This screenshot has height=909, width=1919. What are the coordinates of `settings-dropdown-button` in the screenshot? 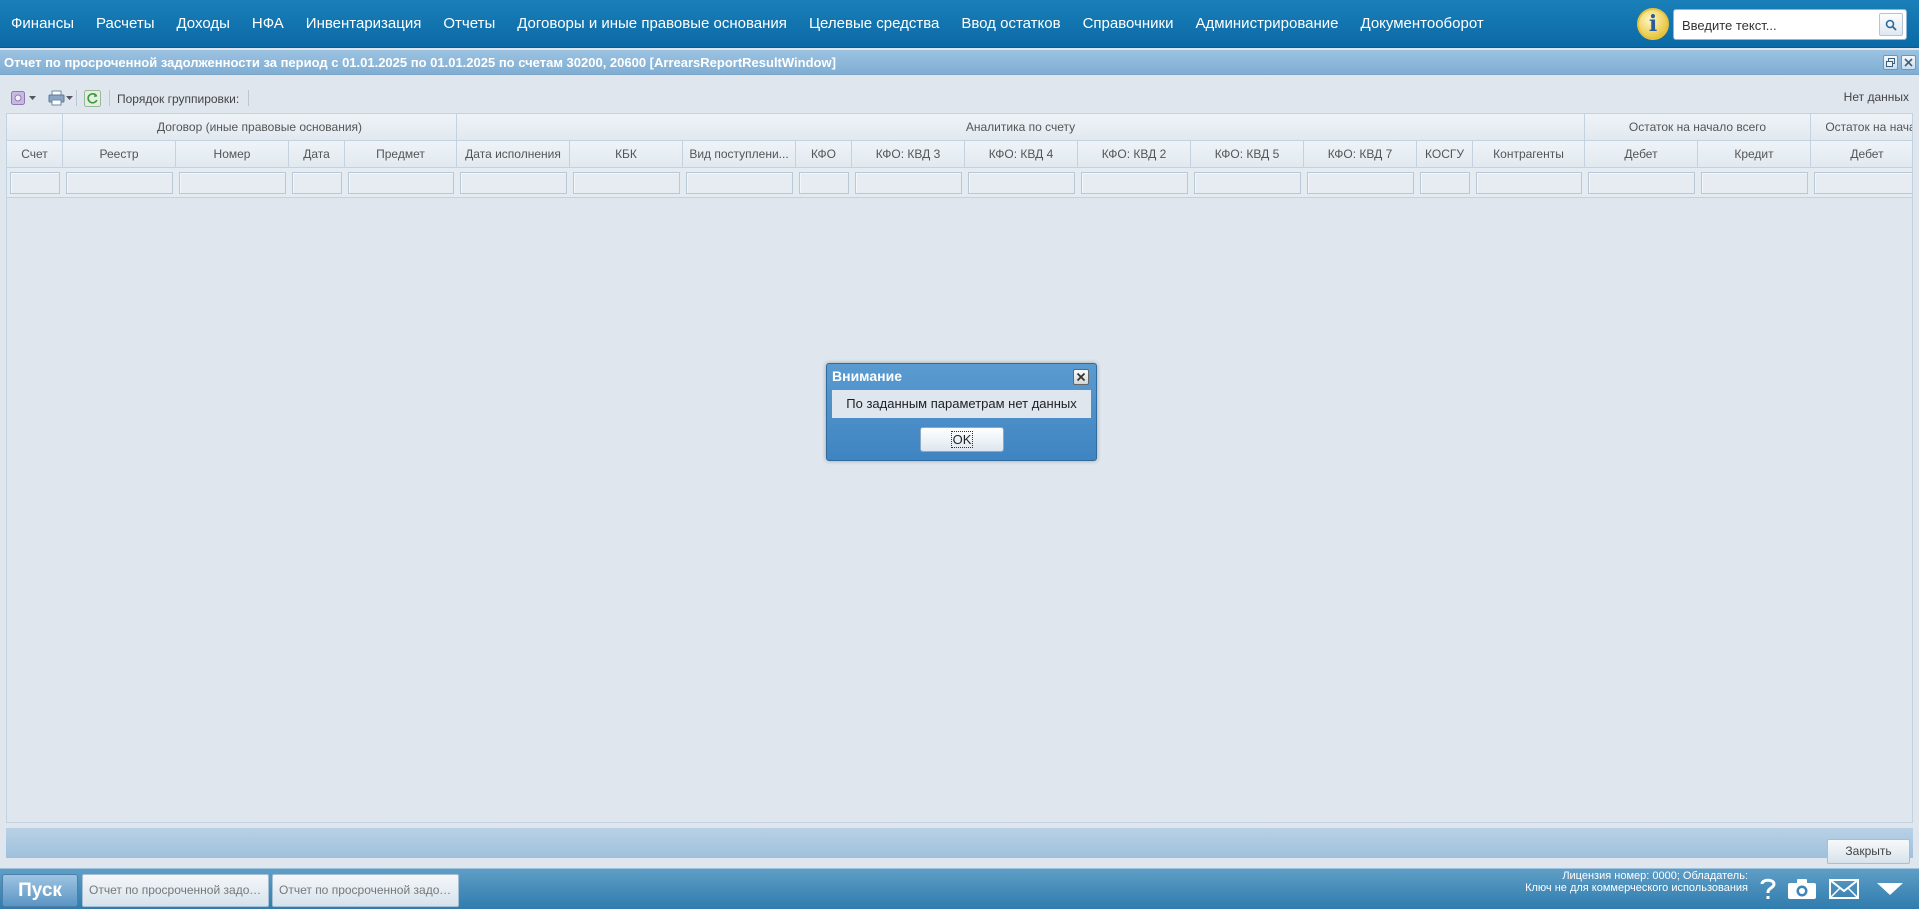 It's located at (23, 98).